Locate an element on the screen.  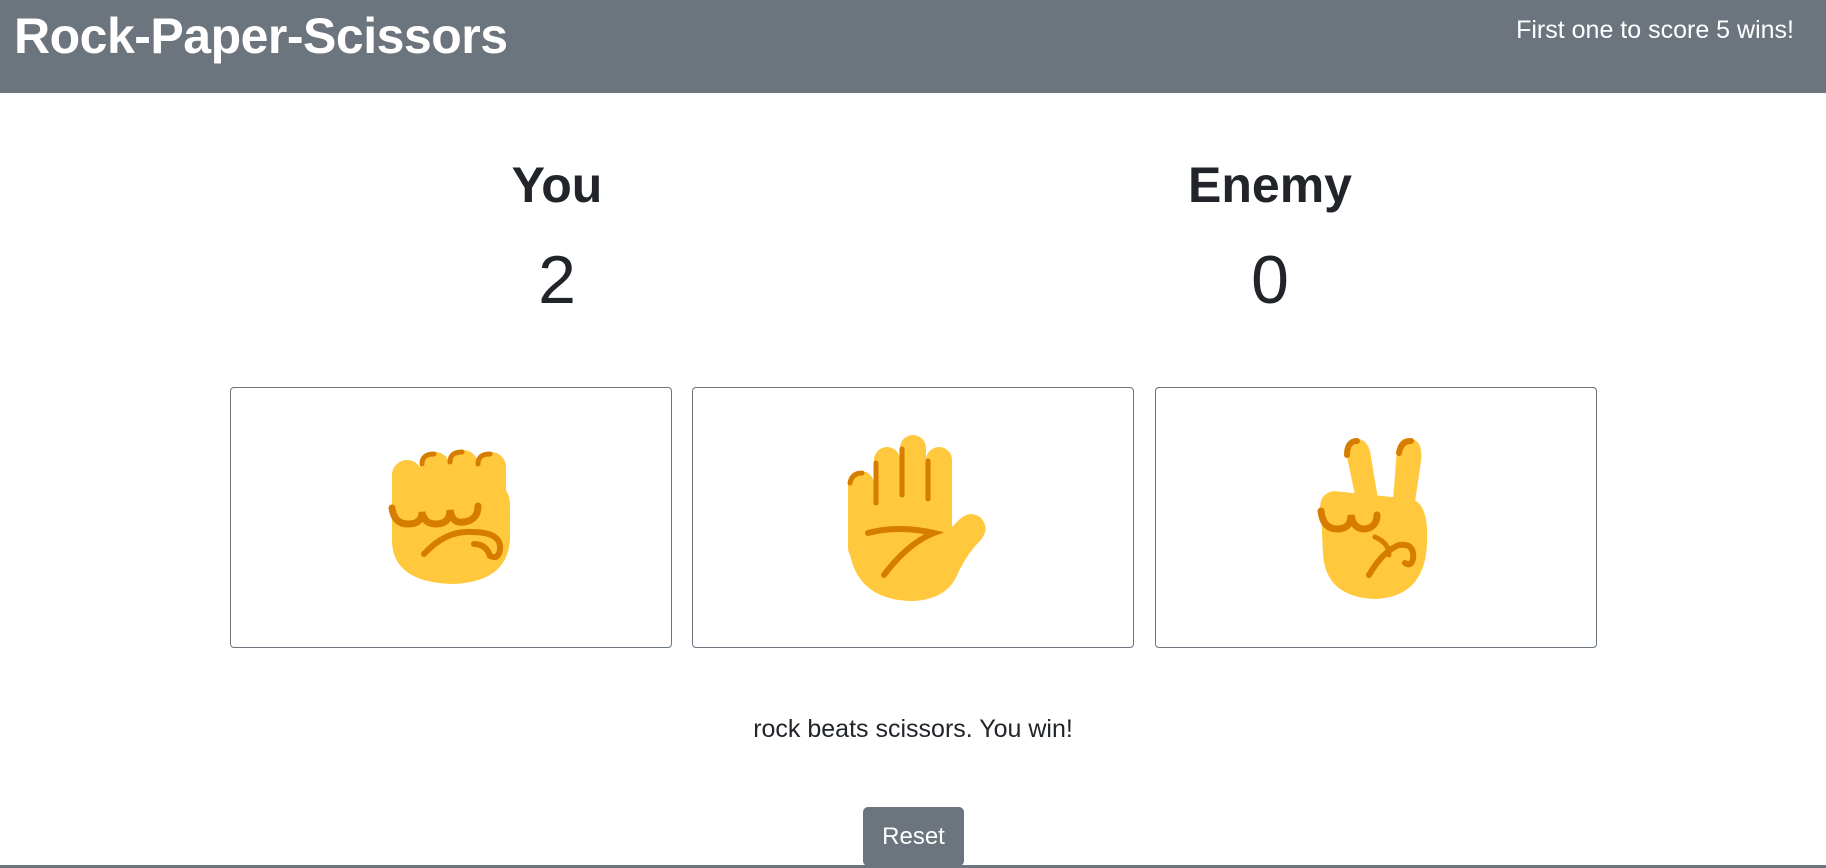
scissors-choice-button is located at coordinates (1376, 517).